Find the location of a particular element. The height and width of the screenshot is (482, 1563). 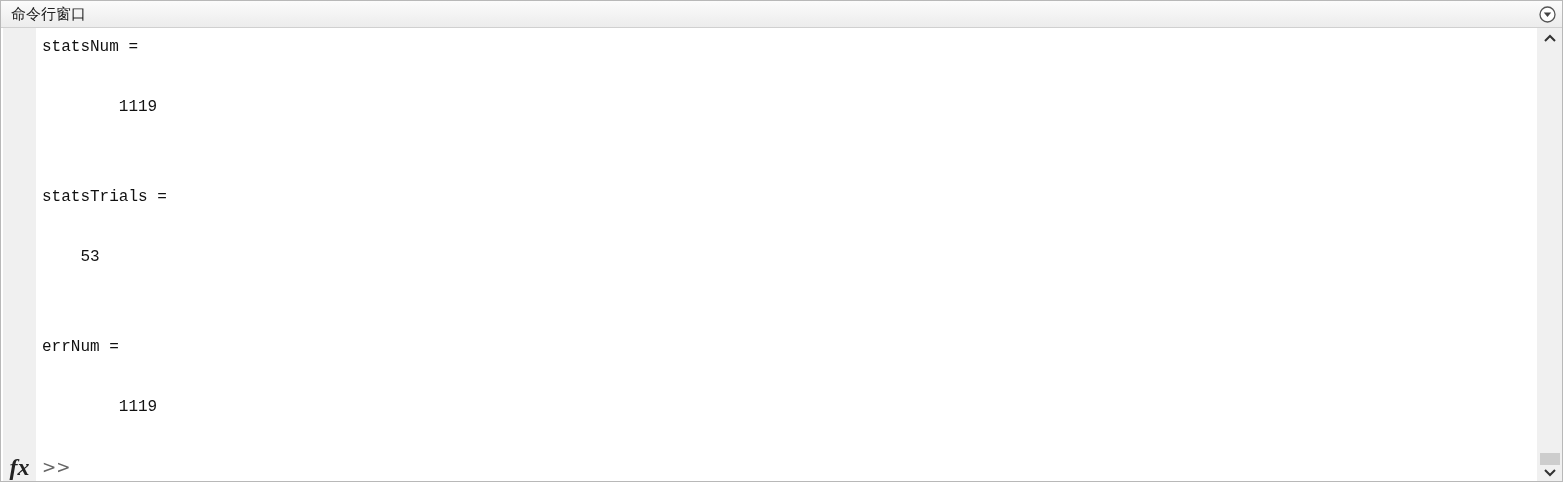

window-title: 命令行窗口 is located at coordinates (48, 14).